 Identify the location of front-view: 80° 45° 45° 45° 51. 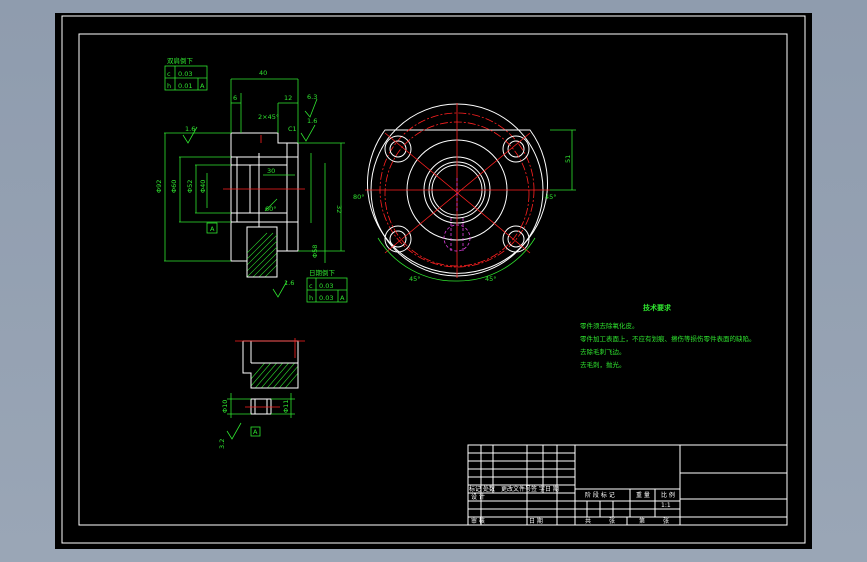
(464, 193).